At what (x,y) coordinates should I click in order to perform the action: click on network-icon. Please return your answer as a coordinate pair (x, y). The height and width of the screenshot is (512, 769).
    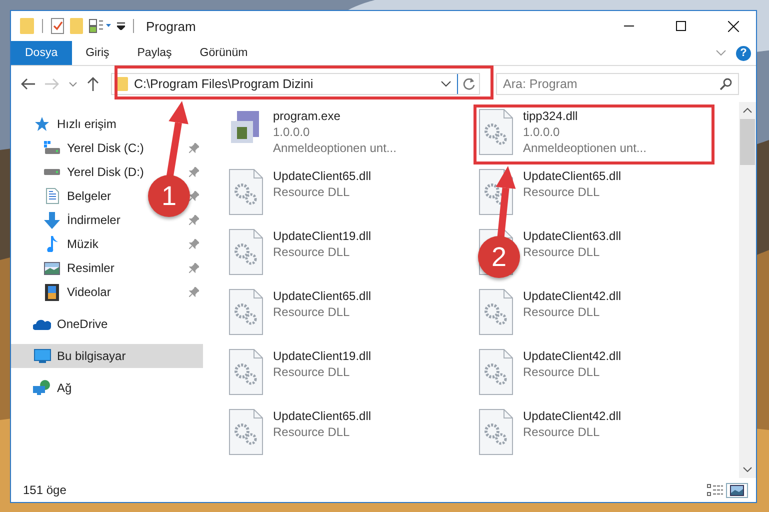
    Looking at the image, I should click on (42, 388).